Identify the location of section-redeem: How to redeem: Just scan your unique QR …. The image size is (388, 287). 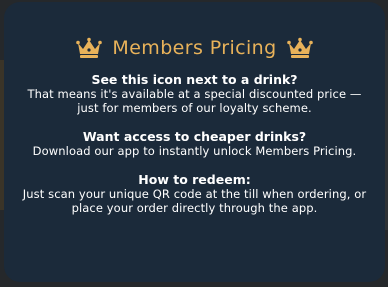
(195, 193).